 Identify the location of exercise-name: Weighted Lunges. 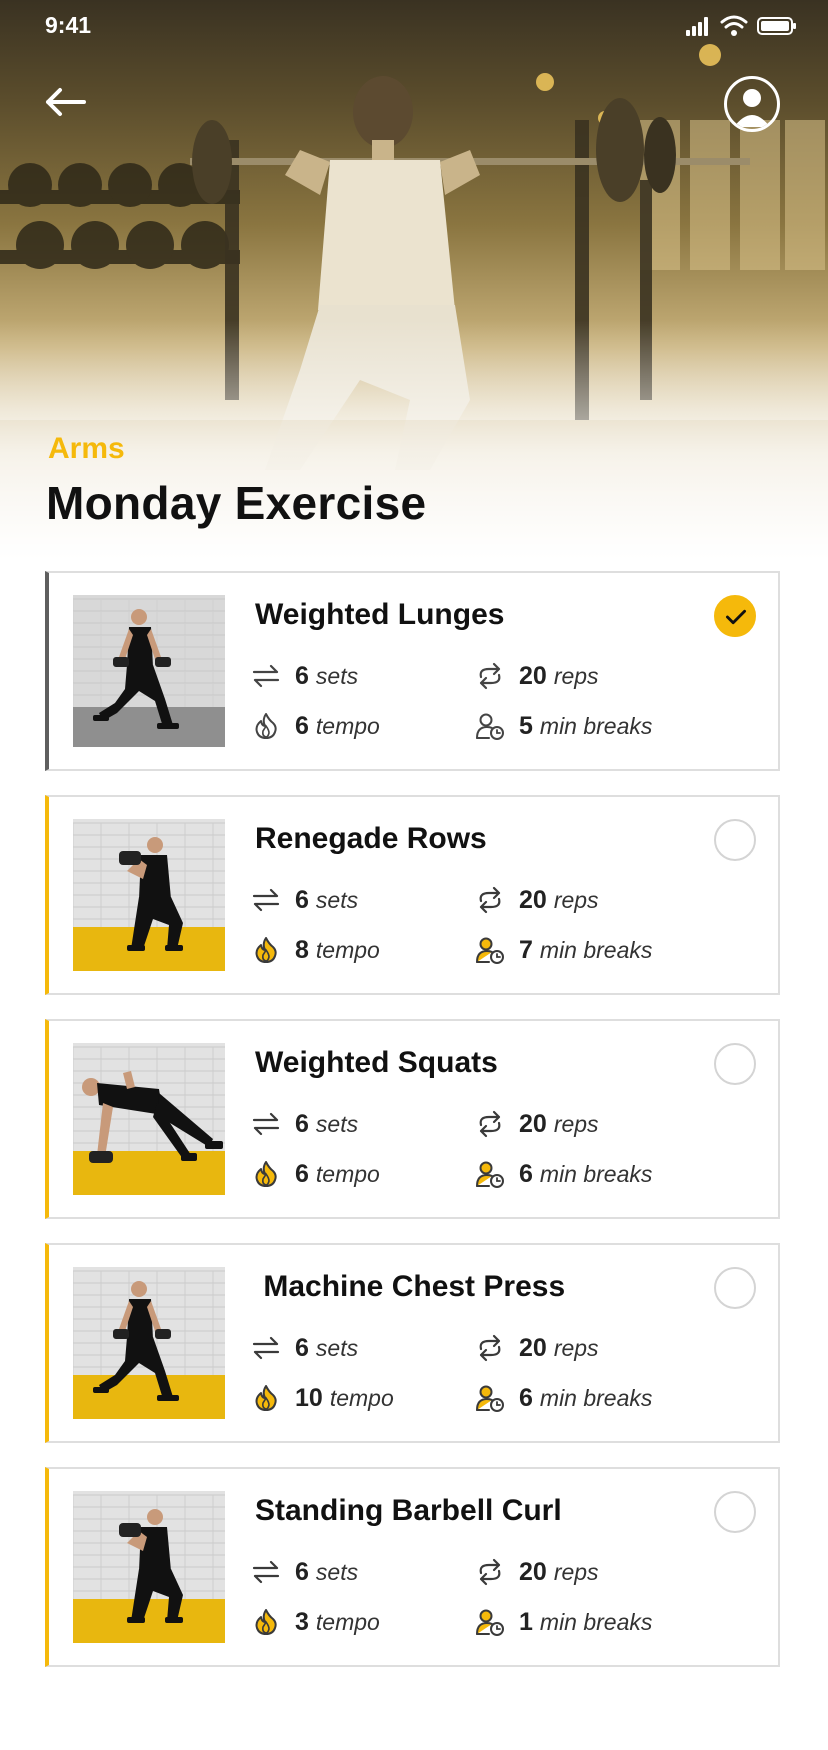
(380, 614).